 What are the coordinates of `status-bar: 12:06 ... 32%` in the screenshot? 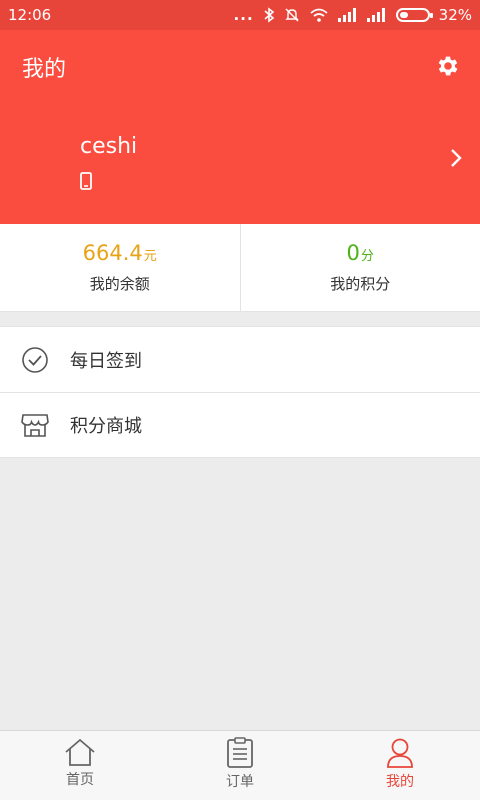 It's located at (240, 15).